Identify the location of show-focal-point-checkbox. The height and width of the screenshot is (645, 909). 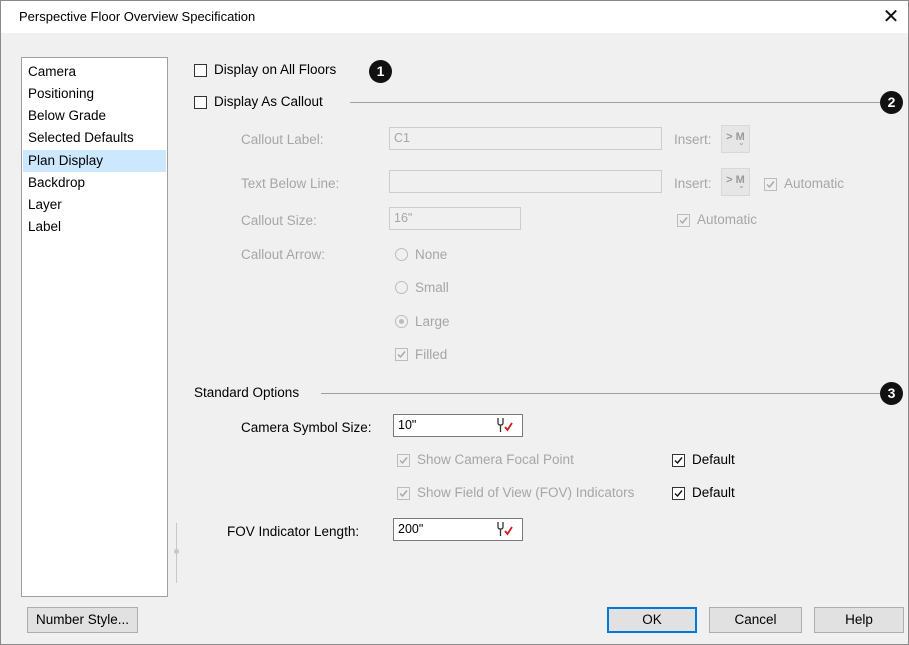
(403, 460).